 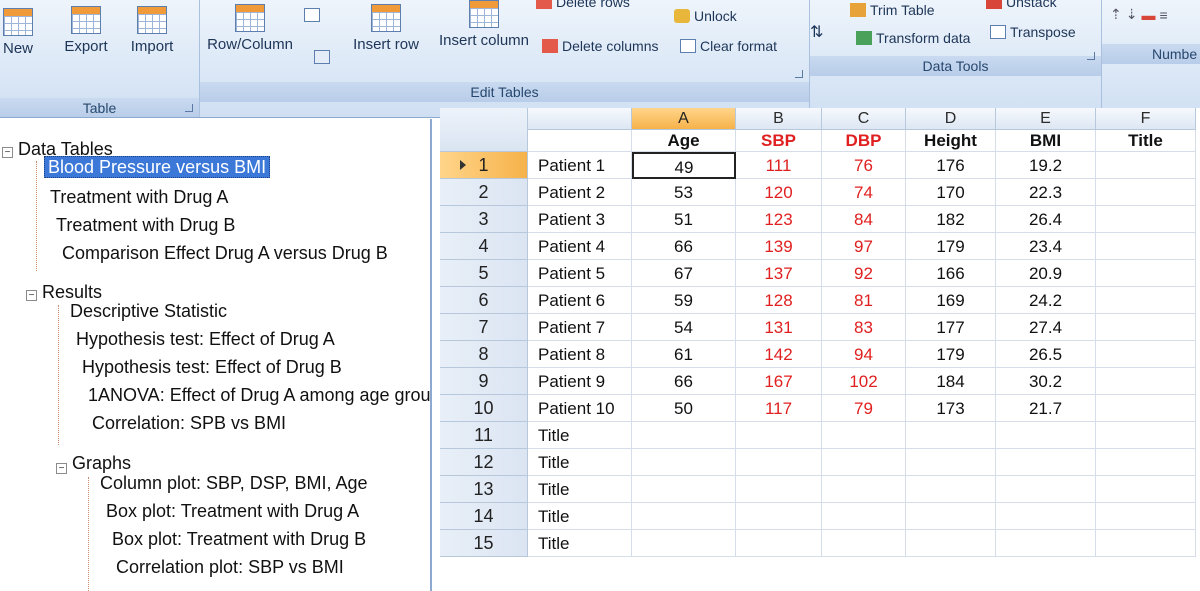 What do you see at coordinates (684, 192) in the screenshot?
I see `data-cell: 53` at bounding box center [684, 192].